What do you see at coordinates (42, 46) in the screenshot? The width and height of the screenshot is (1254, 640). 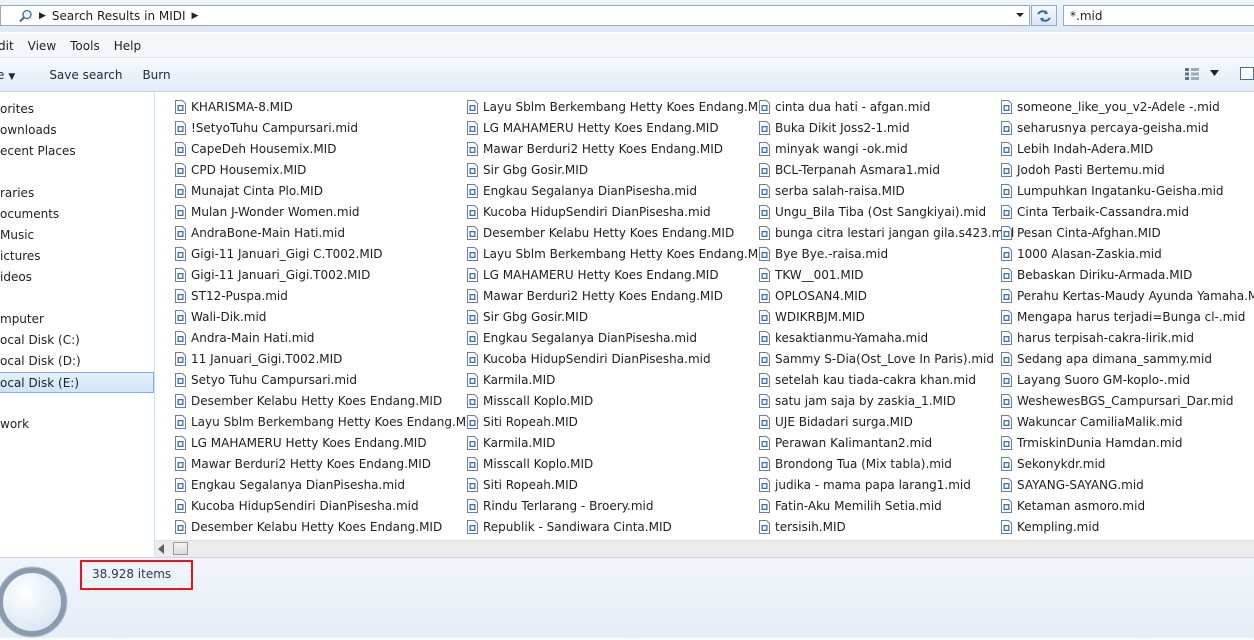 I see `menu-view: View` at bounding box center [42, 46].